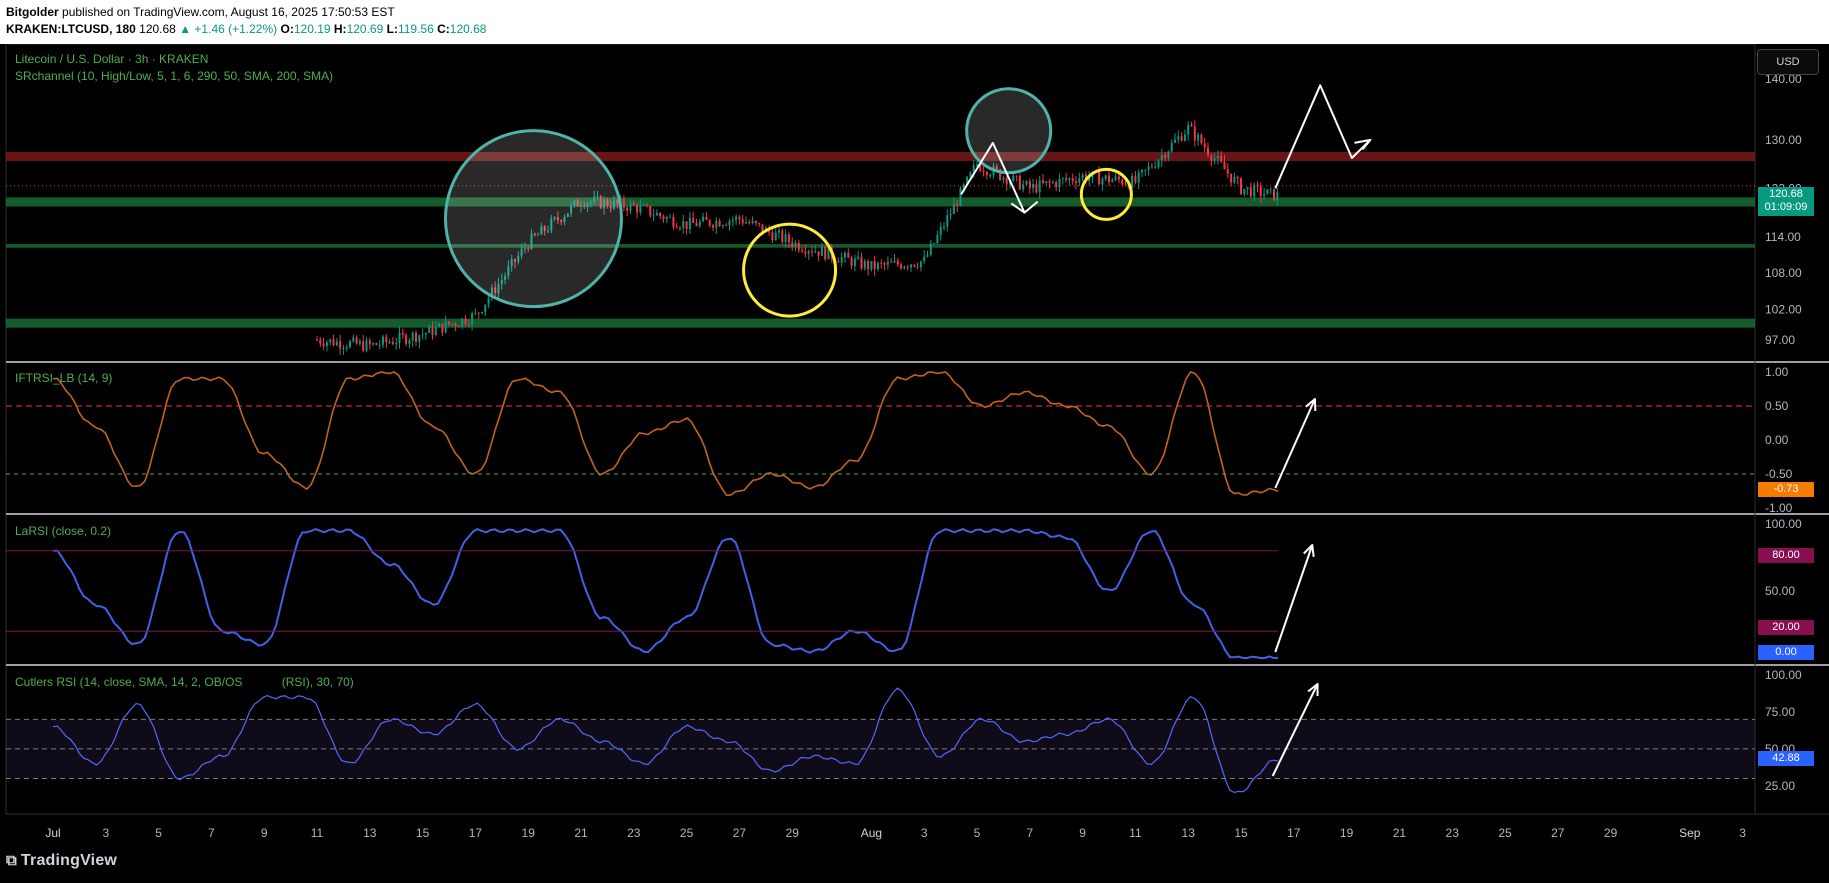 The width and height of the screenshot is (1829, 883). Describe the element at coordinates (1505, 833) in the screenshot. I see `time-tick: 25` at that location.